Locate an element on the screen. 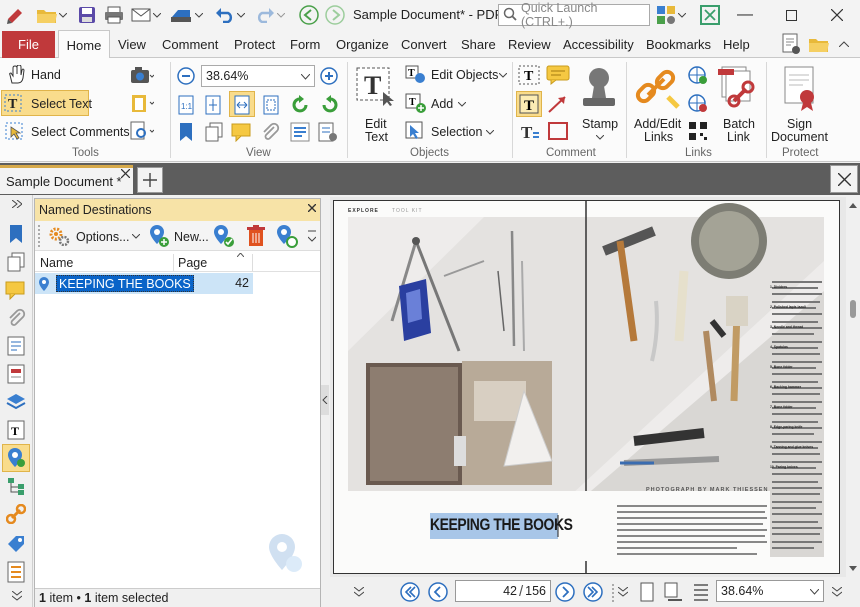 This screenshot has height=607, width=860. vertical-scrollbar is located at coordinates (853, 387).